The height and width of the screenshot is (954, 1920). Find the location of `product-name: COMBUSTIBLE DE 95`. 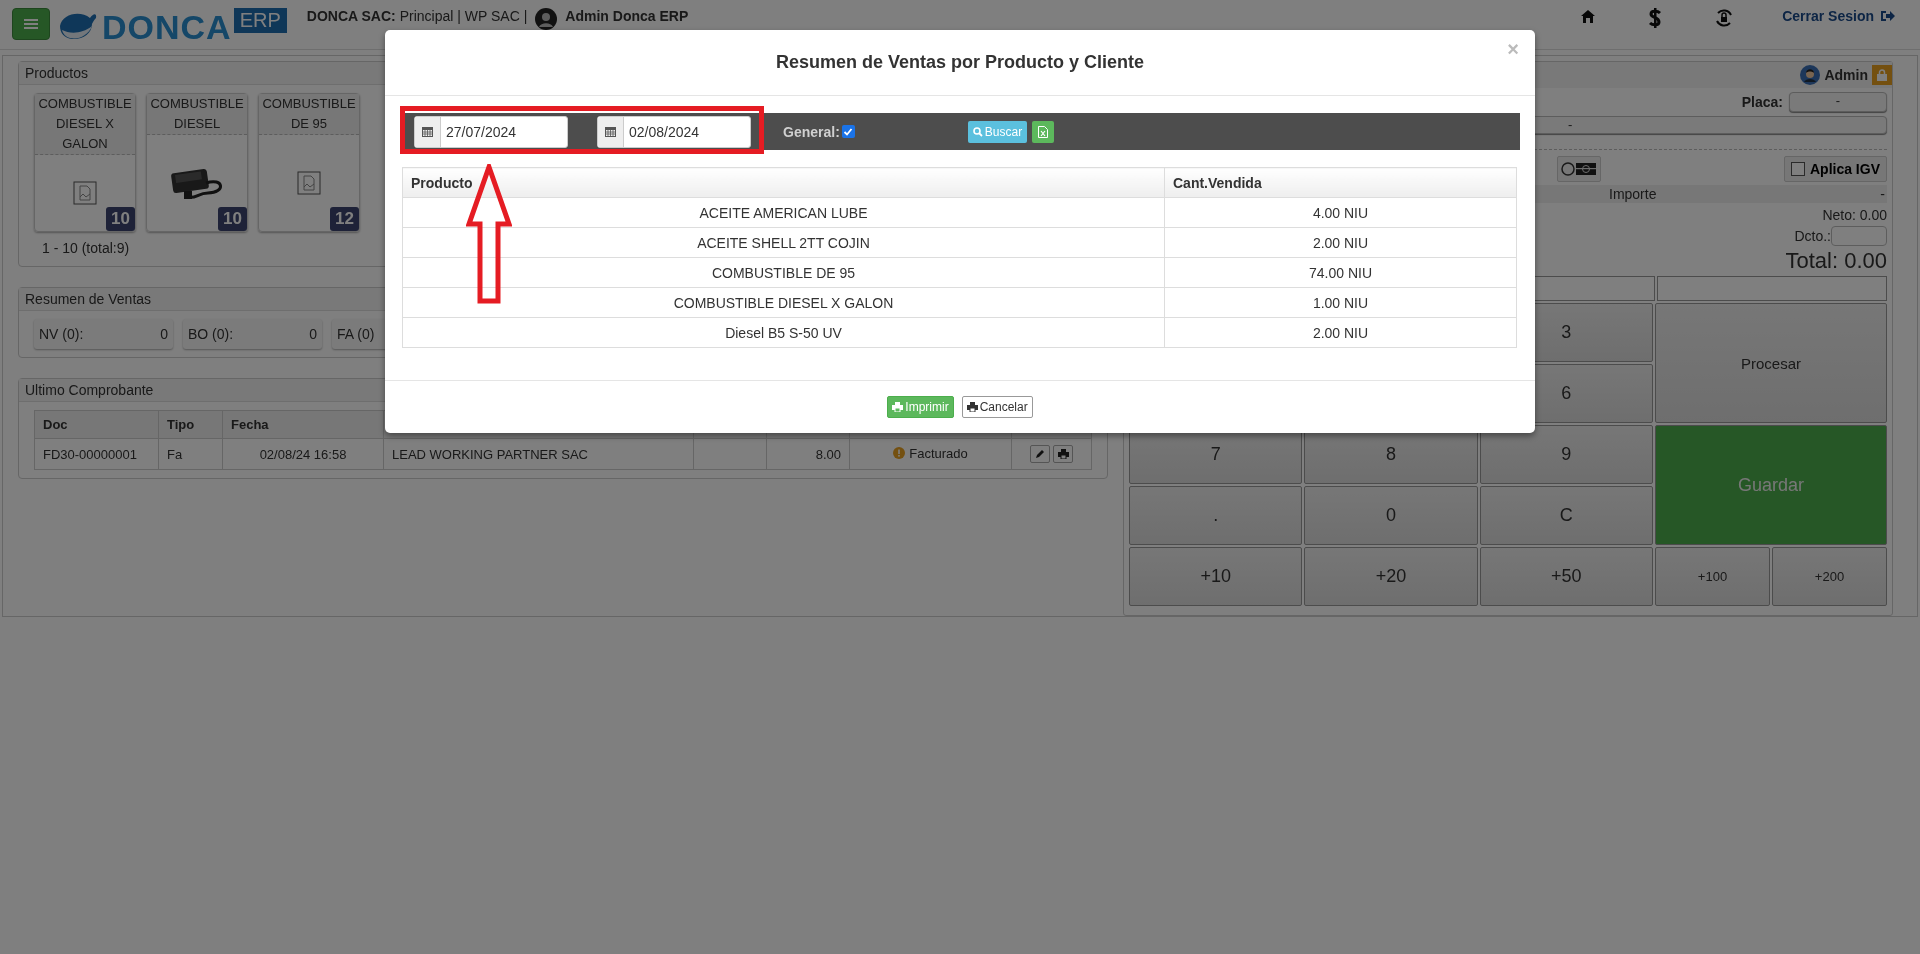

product-name: COMBUSTIBLE DE 95 is located at coordinates (309, 114).